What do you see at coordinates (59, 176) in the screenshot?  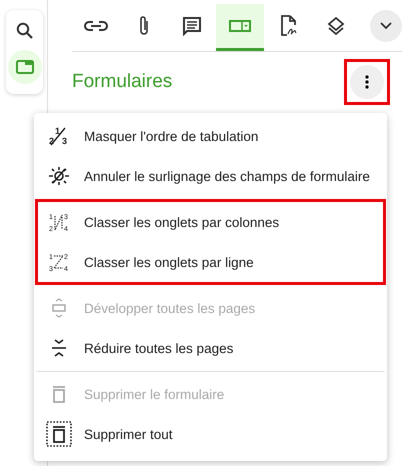 I see `highlight-off-icon` at bounding box center [59, 176].